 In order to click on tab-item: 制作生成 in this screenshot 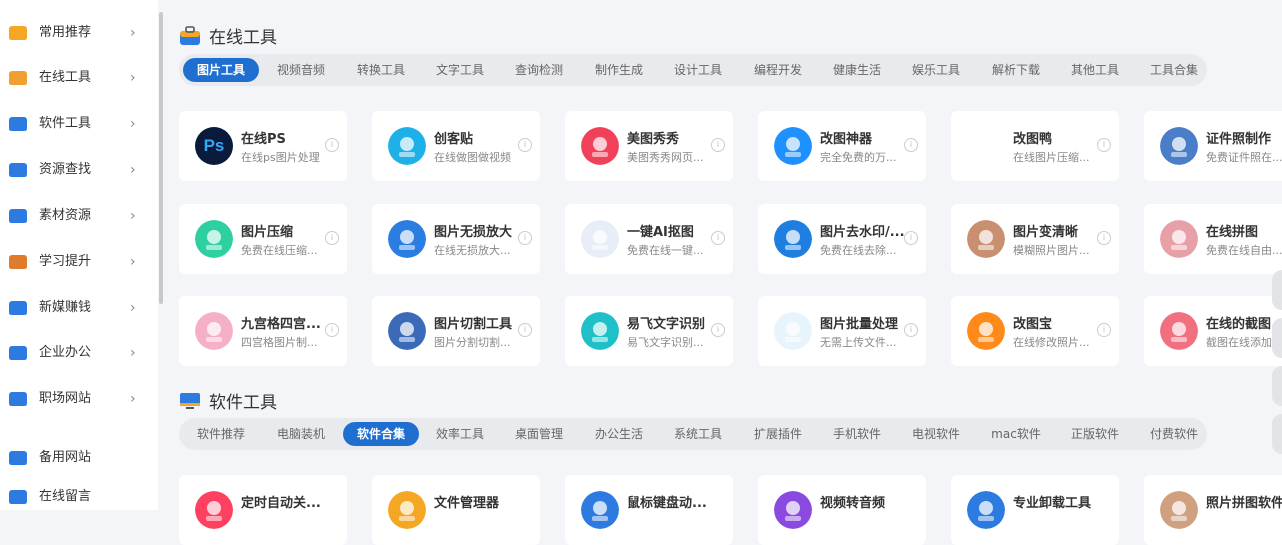, I will do `click(619, 70)`.